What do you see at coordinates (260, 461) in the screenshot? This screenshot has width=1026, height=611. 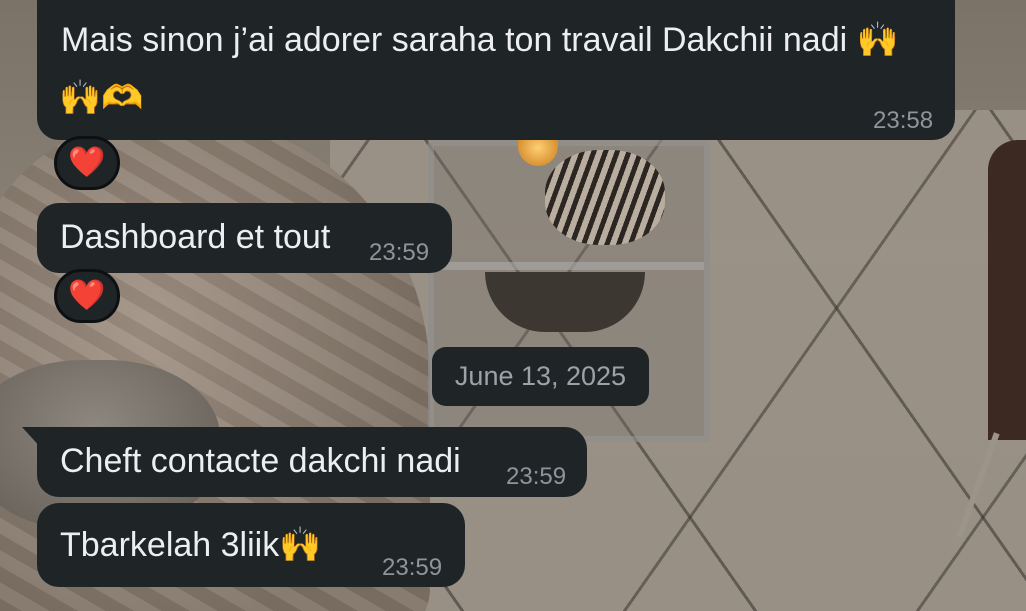 I see `message-text: Cheft contacte dakchi nadi` at bounding box center [260, 461].